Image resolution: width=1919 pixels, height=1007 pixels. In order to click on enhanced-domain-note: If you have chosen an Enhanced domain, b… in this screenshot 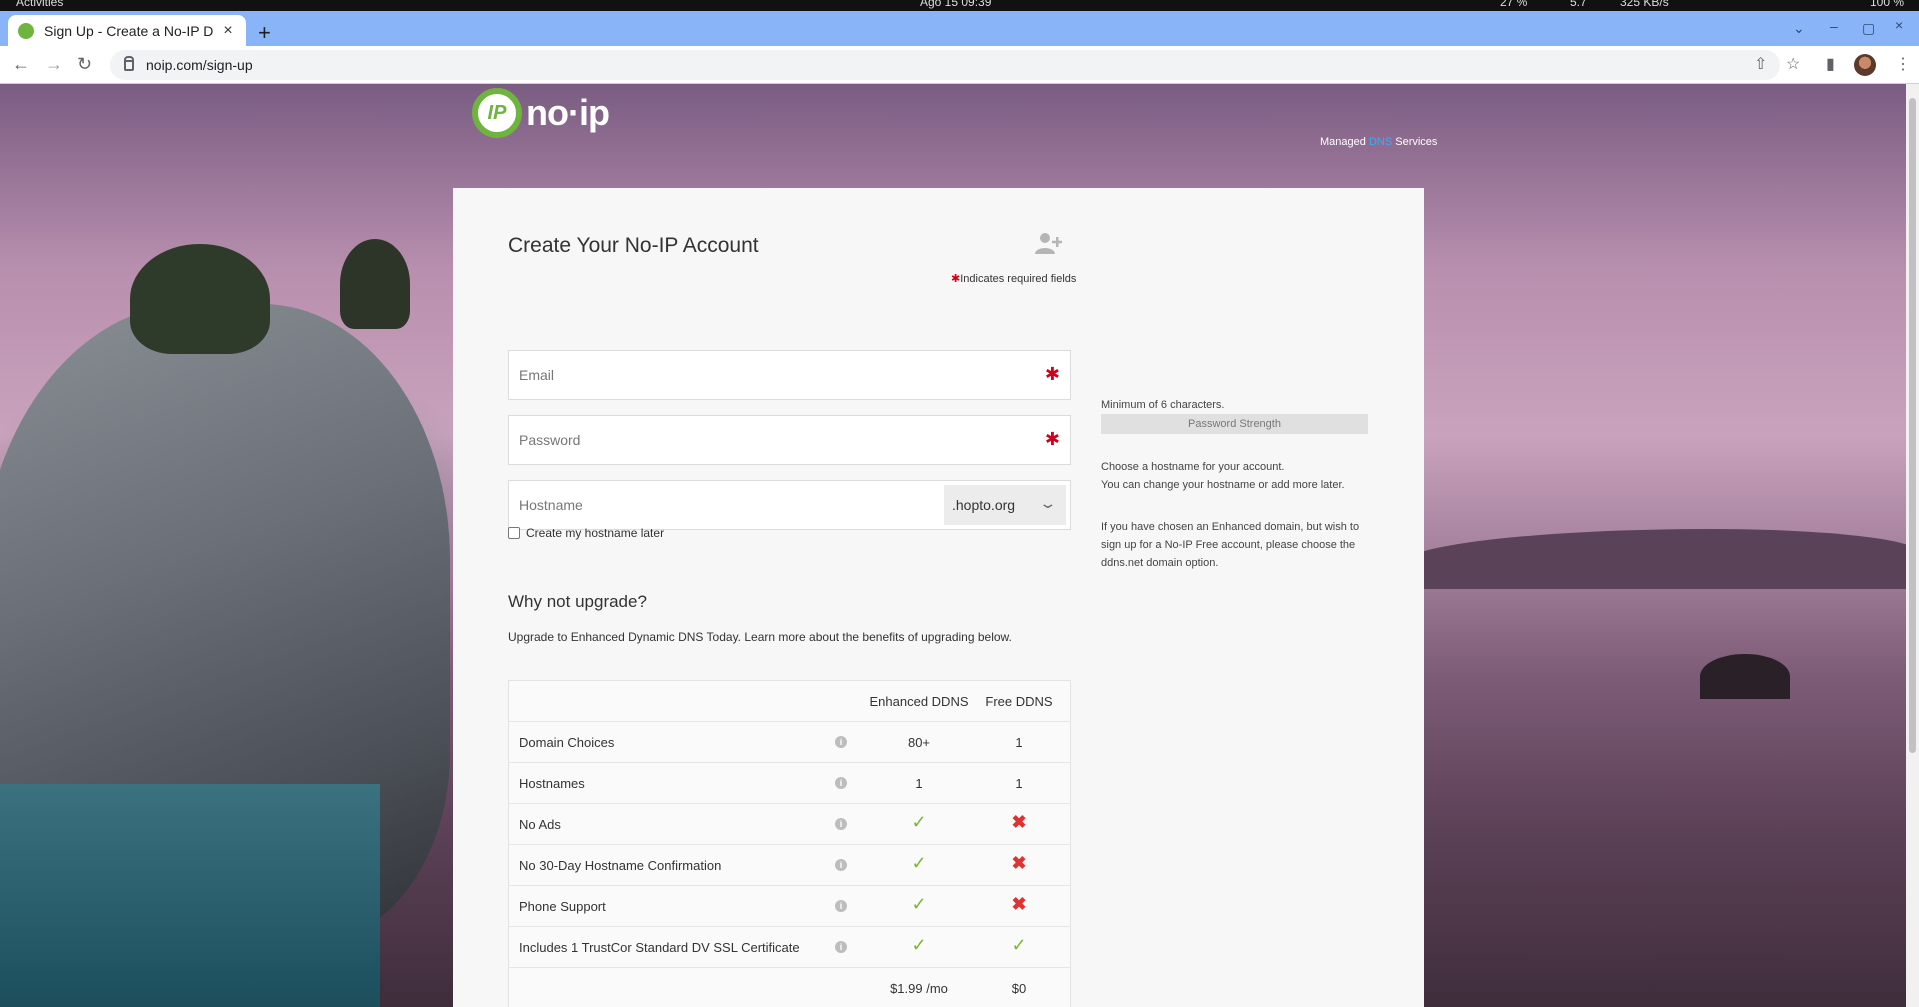, I will do `click(1230, 545)`.